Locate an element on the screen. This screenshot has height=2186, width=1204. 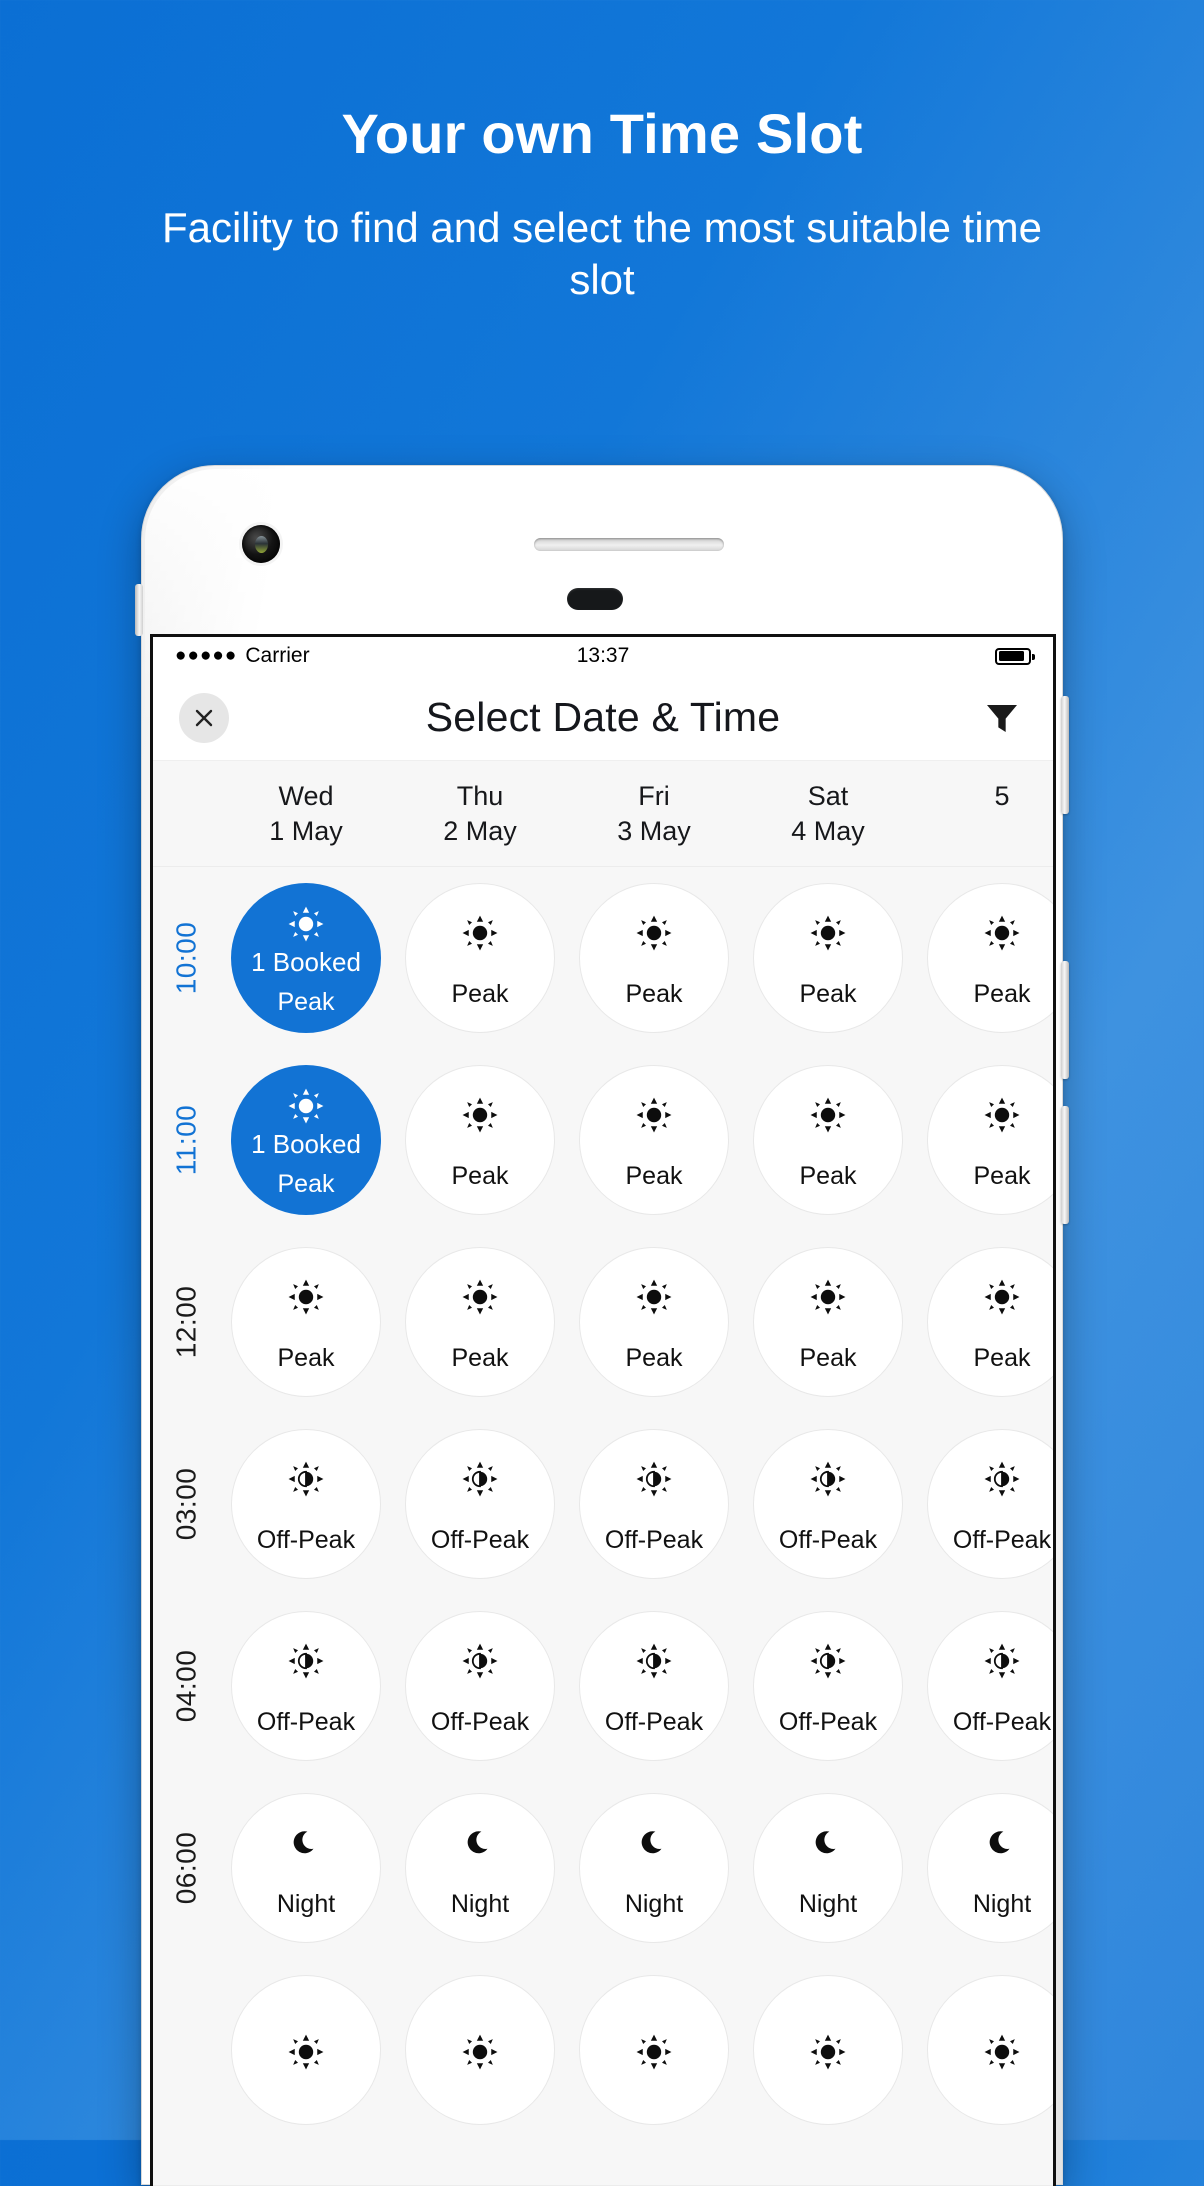
power-button is located at coordinates (1065, 1165).